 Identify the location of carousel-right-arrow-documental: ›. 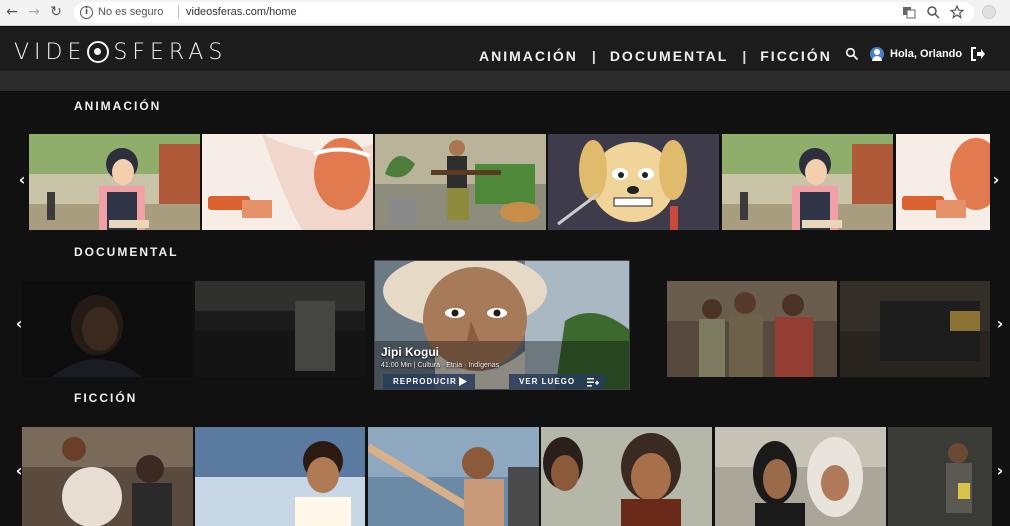
(1000, 324).